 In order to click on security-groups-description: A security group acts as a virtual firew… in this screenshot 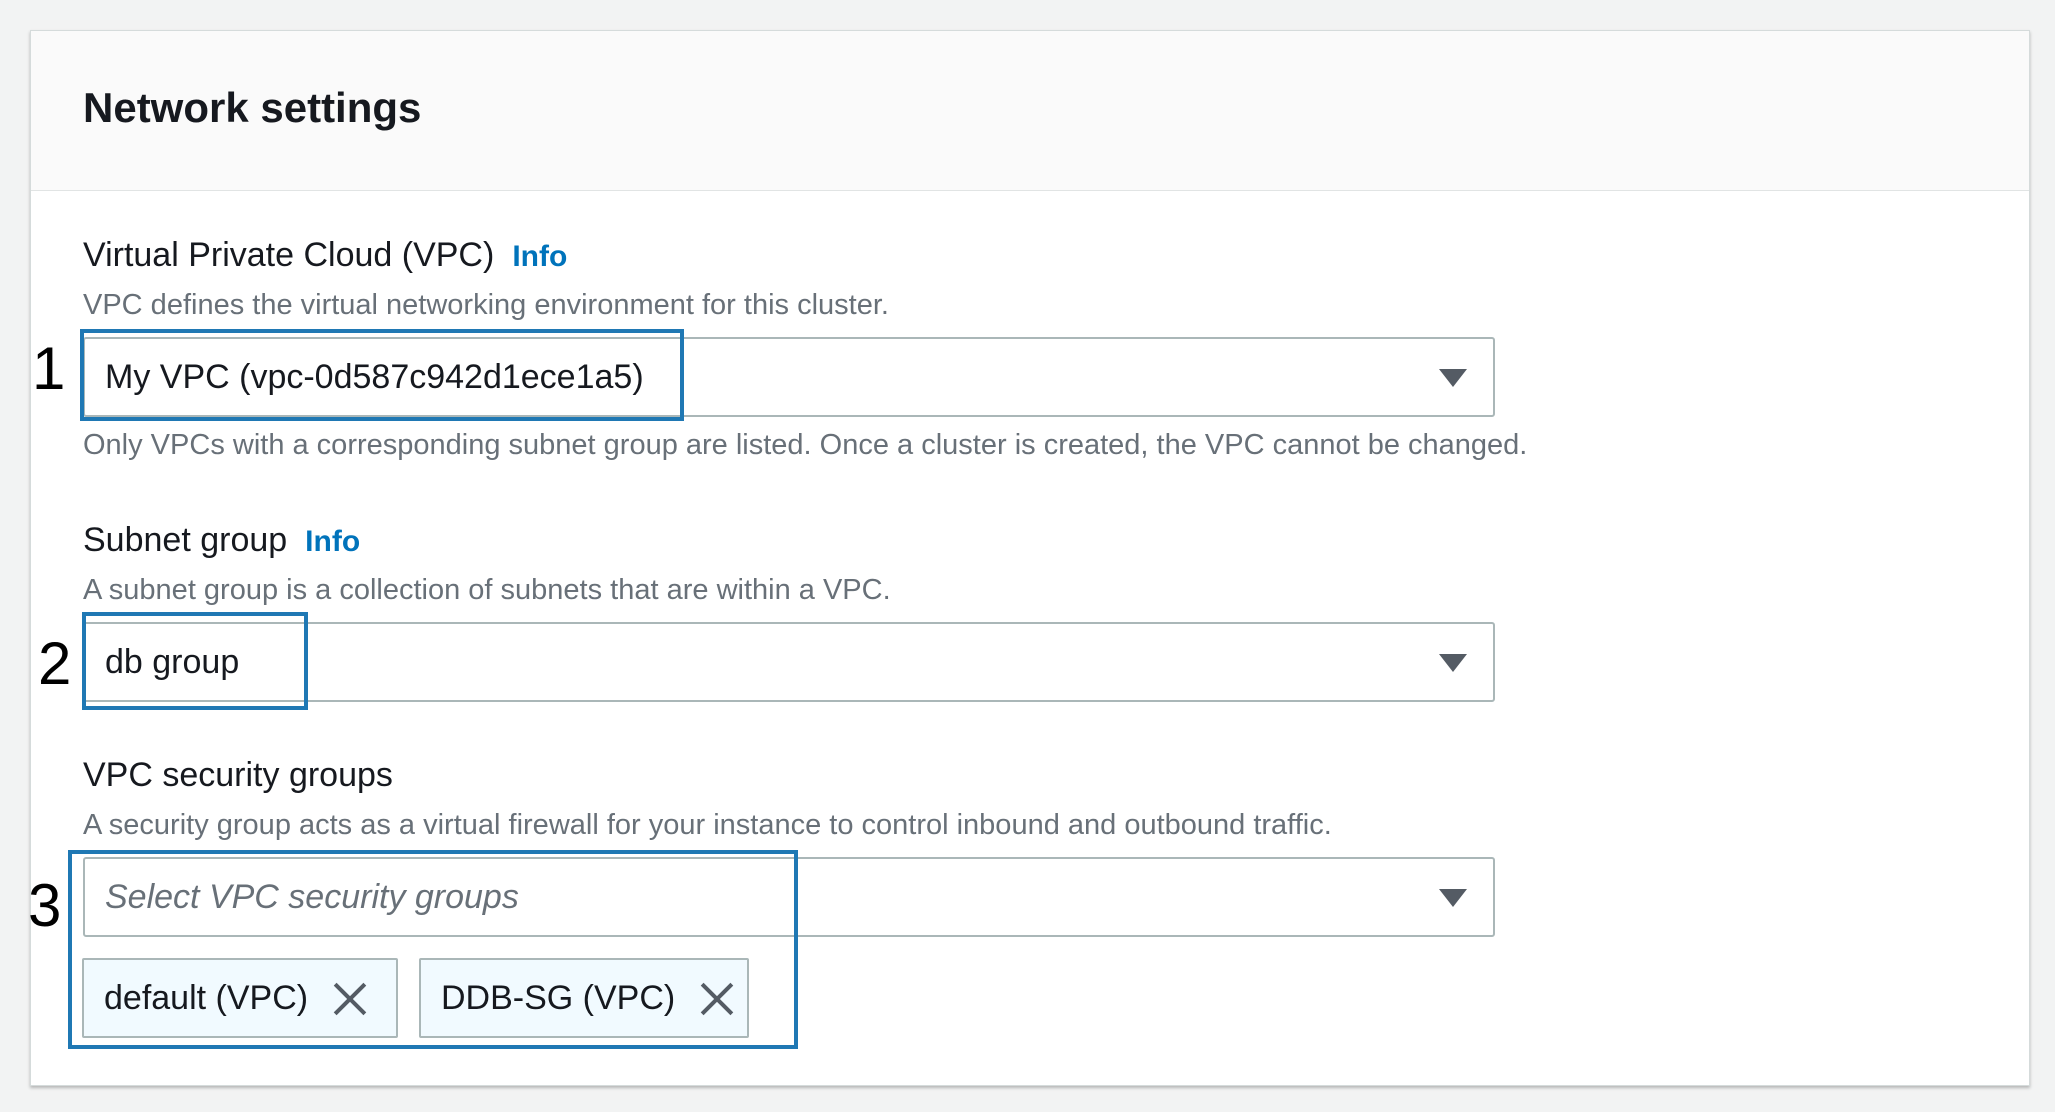, I will do `click(707, 825)`.